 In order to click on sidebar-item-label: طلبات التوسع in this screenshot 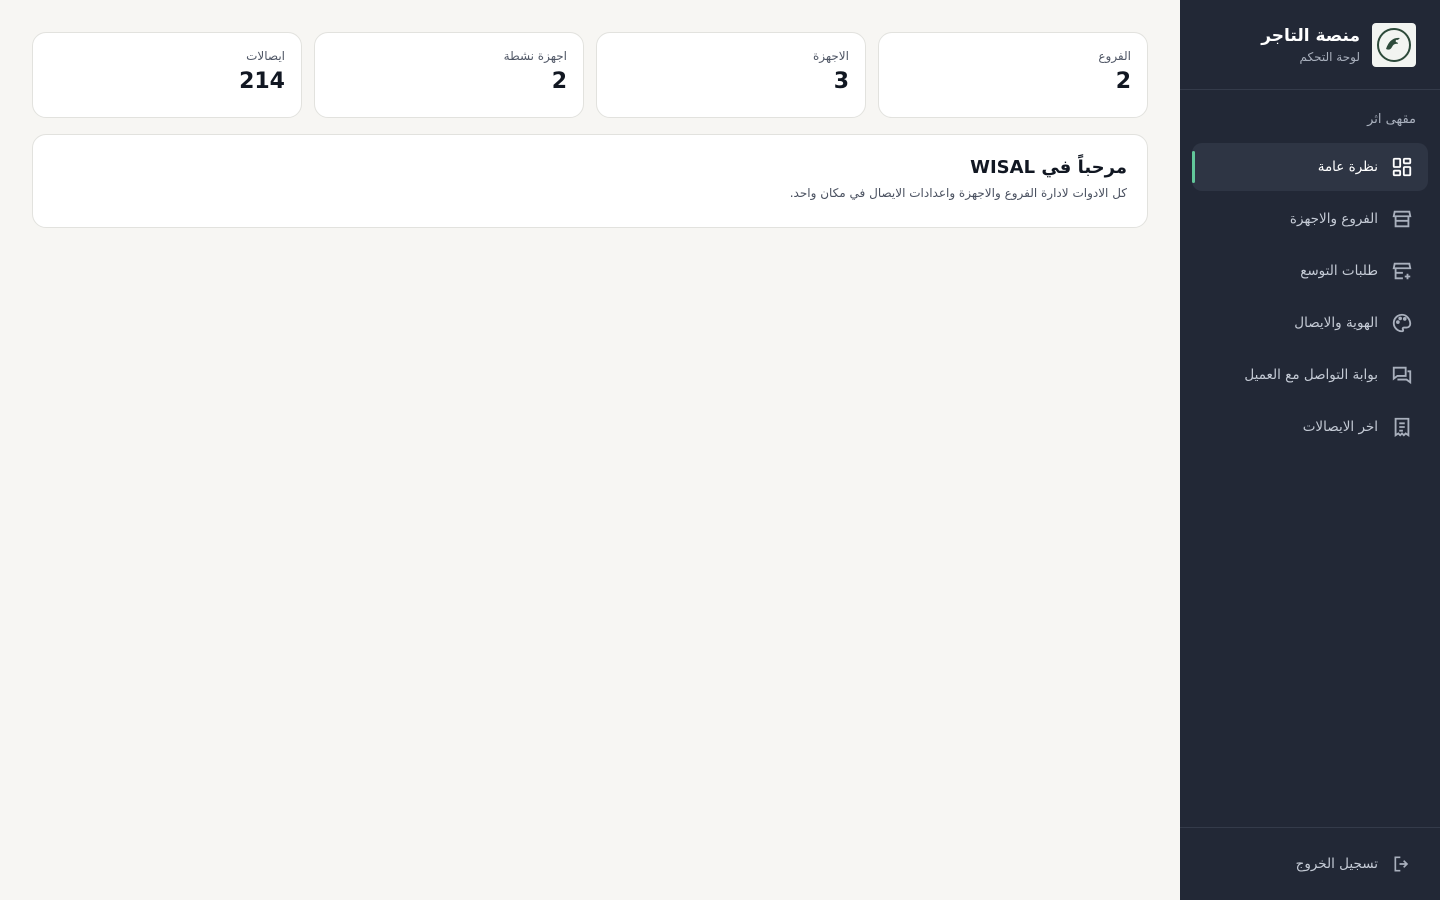, I will do `click(1339, 271)`.